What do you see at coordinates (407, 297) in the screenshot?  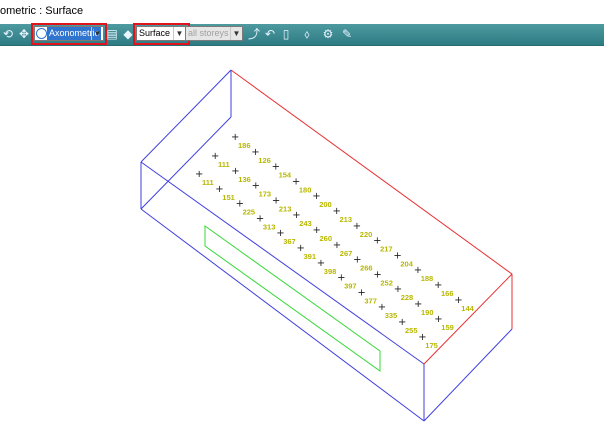 I see `point-value-label: 228` at bounding box center [407, 297].